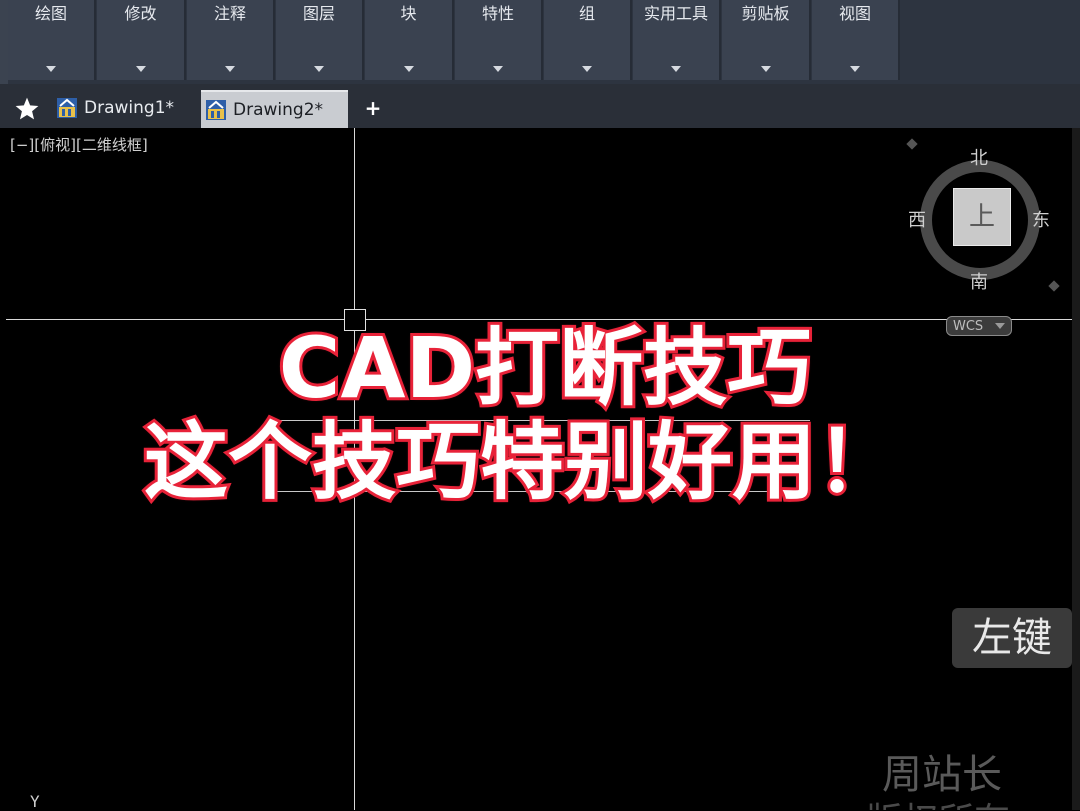 Image resolution: width=1080 pixels, height=811 pixels. Describe the element at coordinates (545, 368) in the screenshot. I see `overlay-title-line1: CAD打断技巧` at that location.